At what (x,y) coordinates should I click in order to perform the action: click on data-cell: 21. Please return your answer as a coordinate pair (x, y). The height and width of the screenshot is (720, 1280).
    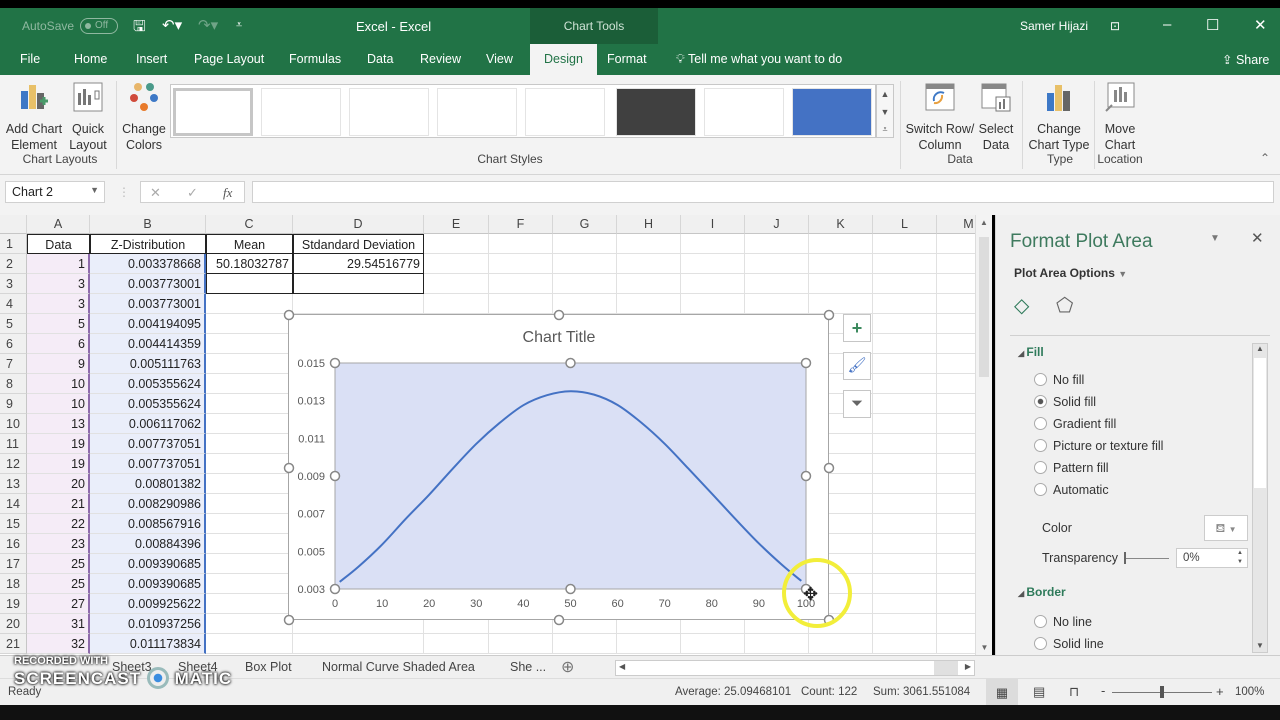
    Looking at the image, I should click on (58, 504).